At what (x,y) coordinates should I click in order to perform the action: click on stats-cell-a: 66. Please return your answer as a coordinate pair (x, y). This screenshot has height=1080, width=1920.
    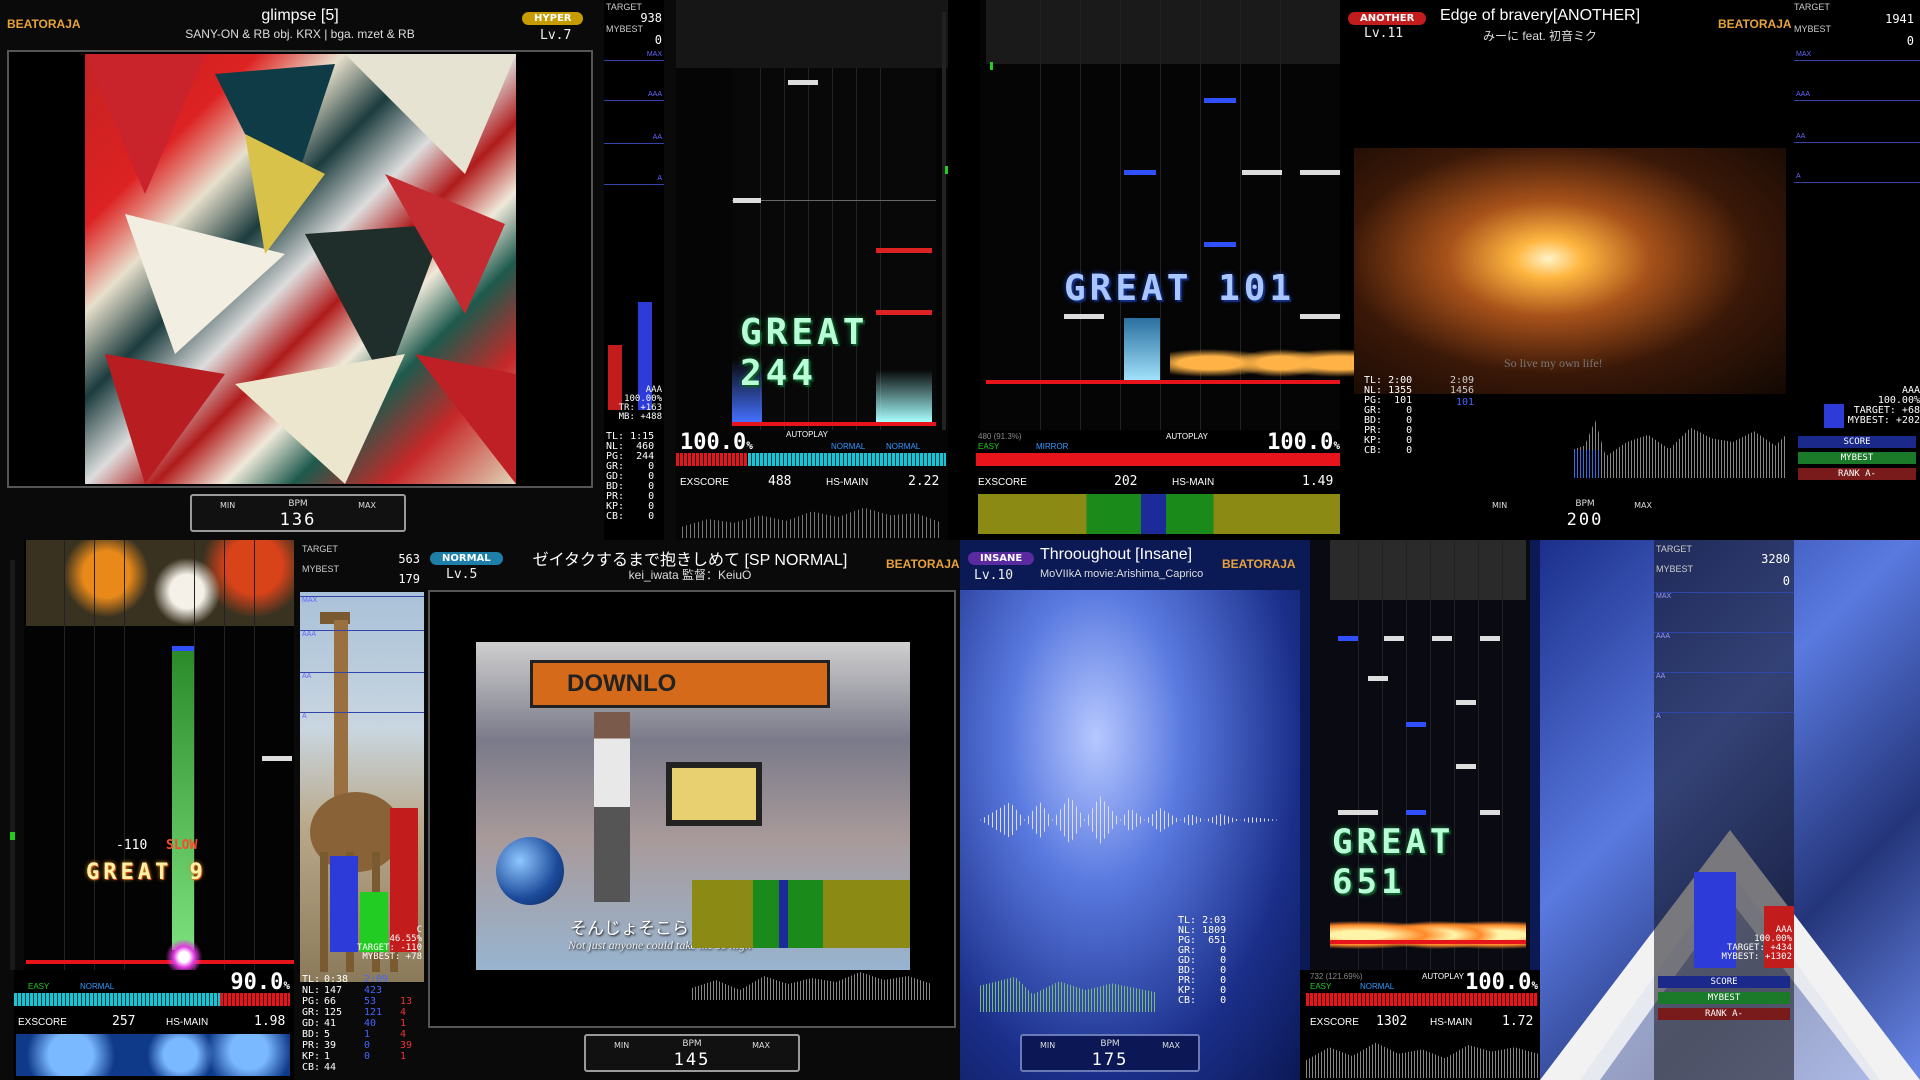
    Looking at the image, I should click on (330, 1001).